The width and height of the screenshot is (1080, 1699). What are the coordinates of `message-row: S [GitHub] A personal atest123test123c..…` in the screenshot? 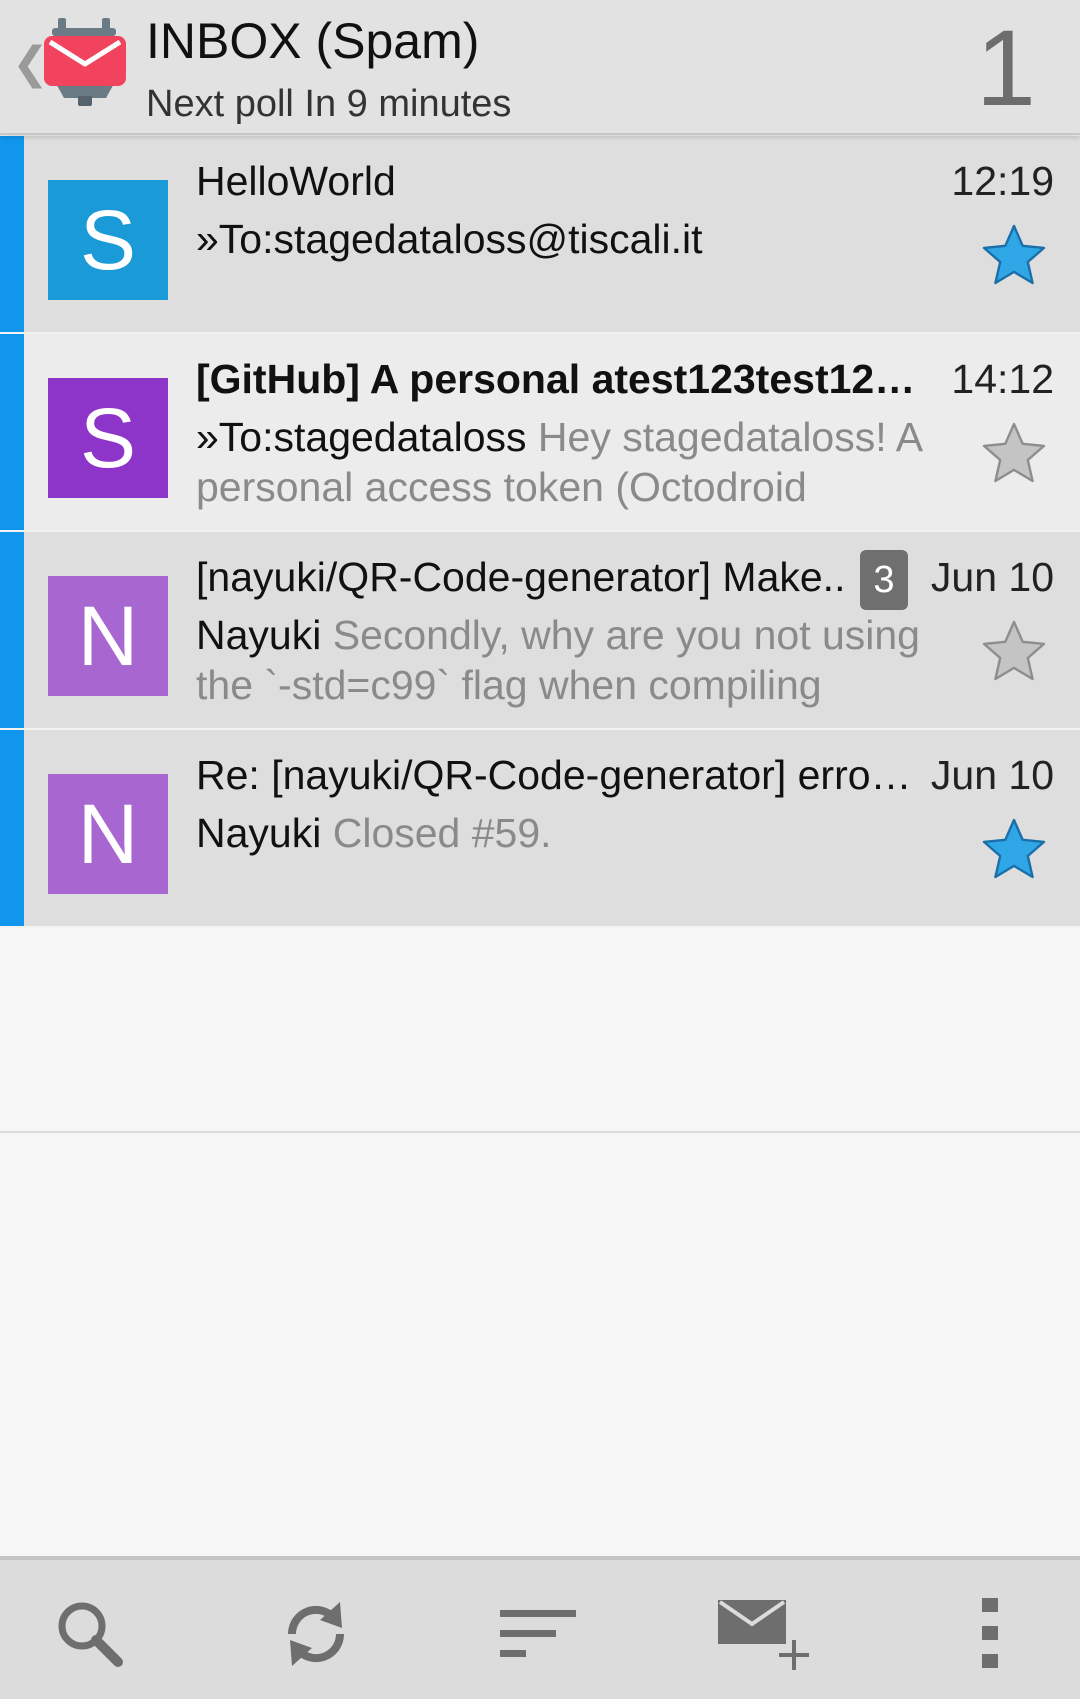 It's located at (540, 433).